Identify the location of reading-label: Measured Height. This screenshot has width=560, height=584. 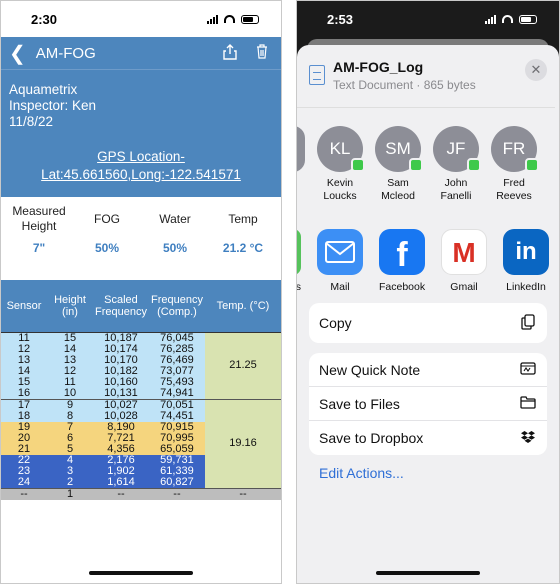
(39, 218).